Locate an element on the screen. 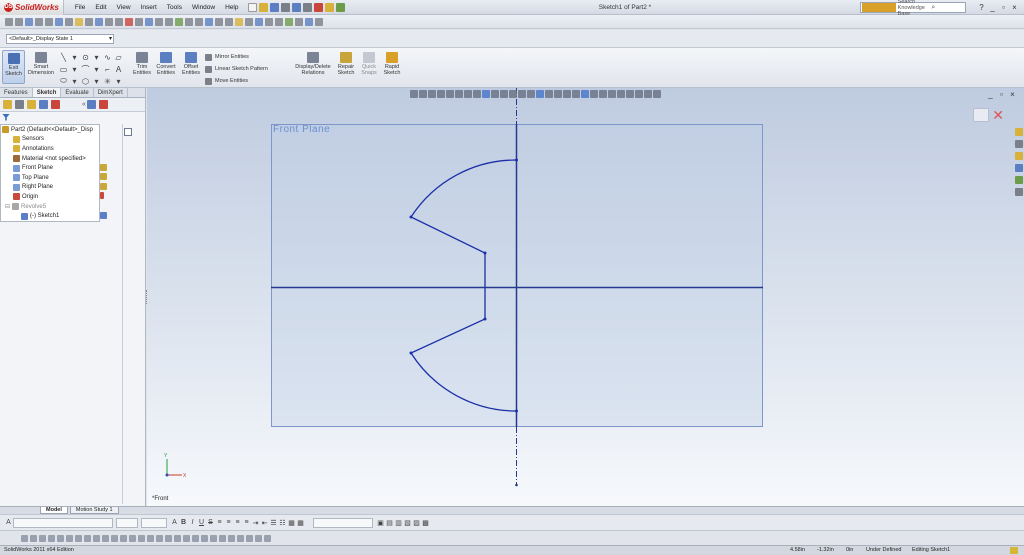  annotation-icon: ▥ is located at coordinates (398, 523).